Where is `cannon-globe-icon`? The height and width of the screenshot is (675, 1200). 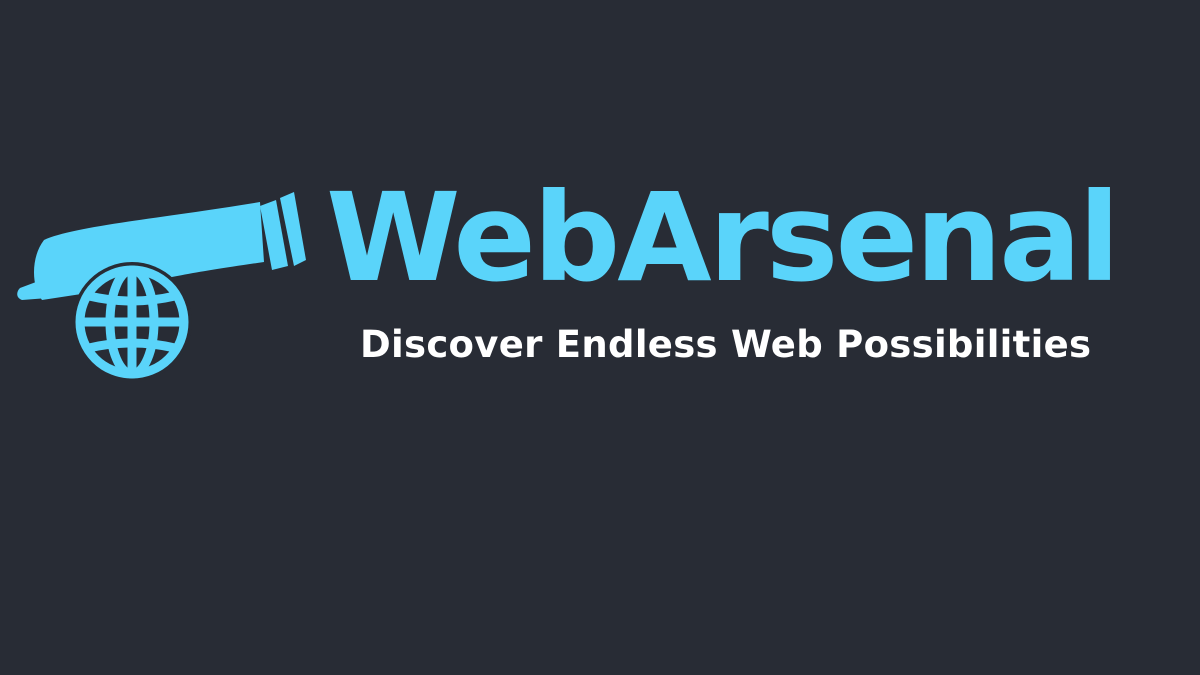 cannon-globe-icon is located at coordinates (164, 285).